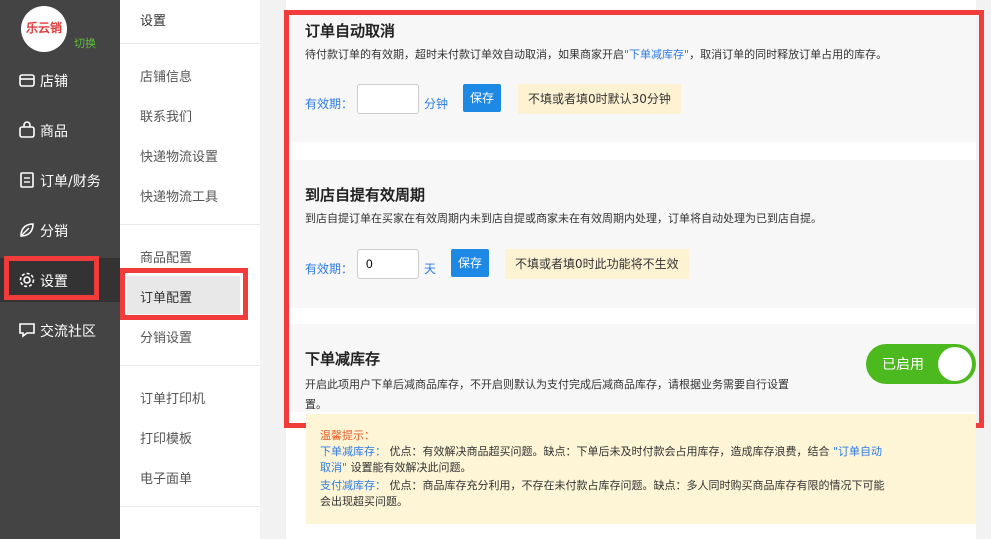 The height and width of the screenshot is (539, 991). What do you see at coordinates (166, 336) in the screenshot?
I see `submenu-item-distribution-settings: 分销设置` at bounding box center [166, 336].